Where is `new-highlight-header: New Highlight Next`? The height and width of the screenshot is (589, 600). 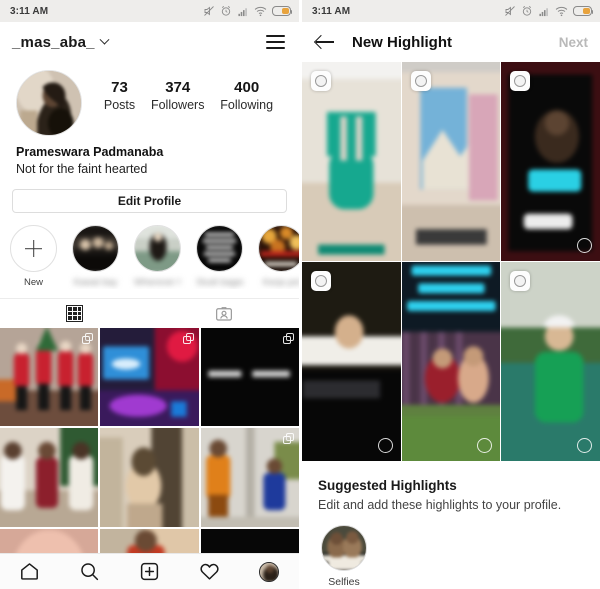 new-highlight-header: New Highlight Next is located at coordinates (451, 42).